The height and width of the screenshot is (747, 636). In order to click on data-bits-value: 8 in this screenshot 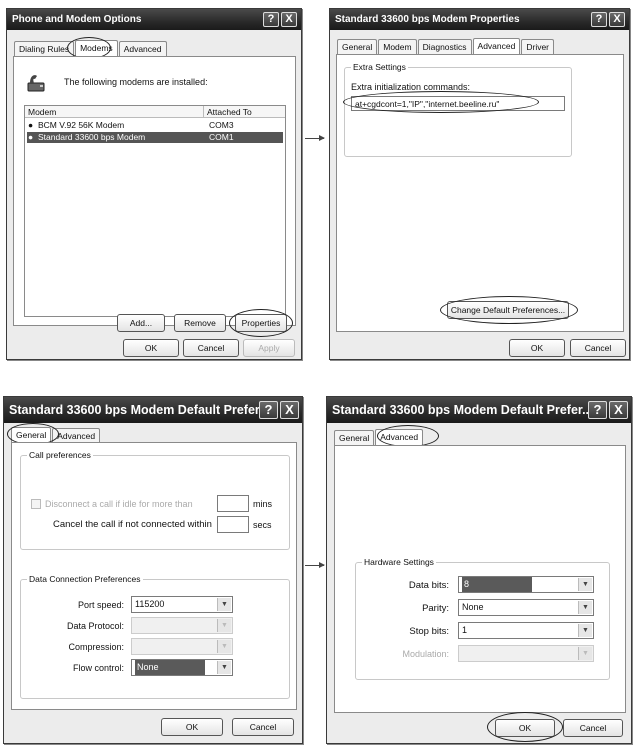, I will do `click(497, 584)`.